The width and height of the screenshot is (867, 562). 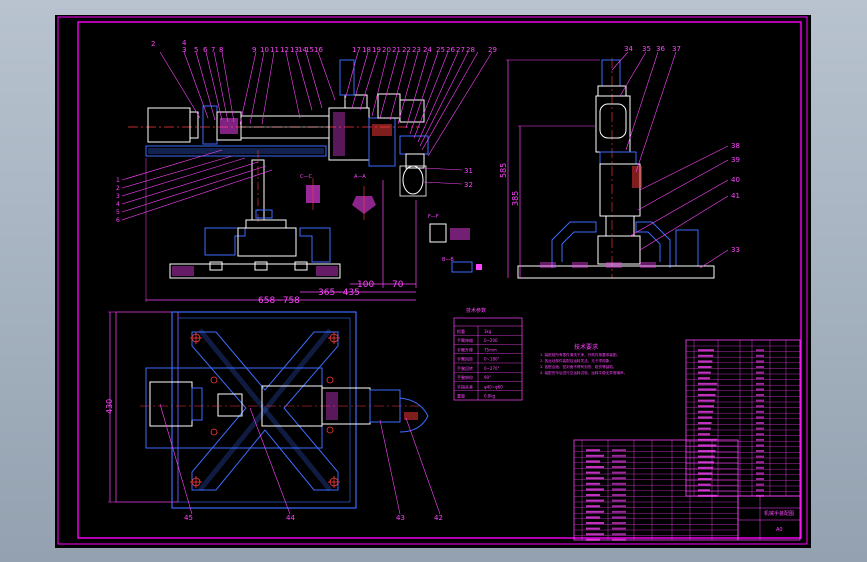 What do you see at coordinates (290, 518) in the screenshot?
I see `balloon-44: 44` at bounding box center [290, 518].